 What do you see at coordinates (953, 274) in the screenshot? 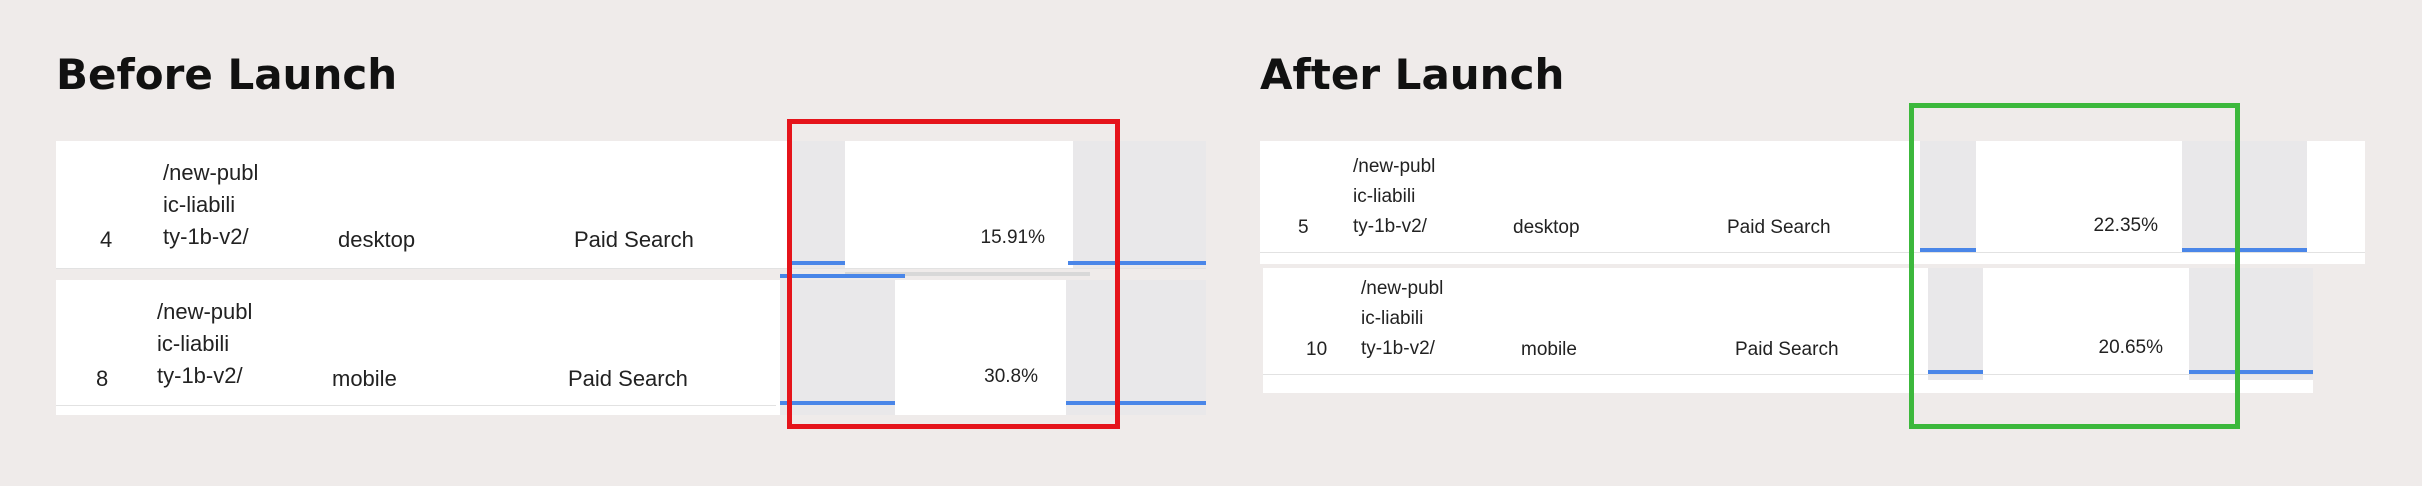
I see `before-highlight-box` at bounding box center [953, 274].